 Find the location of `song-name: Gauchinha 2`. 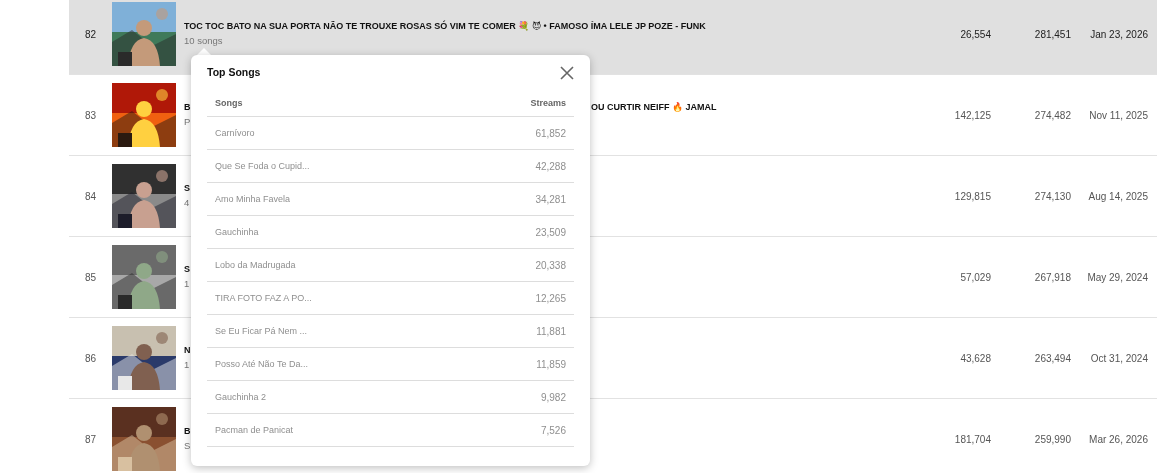

song-name: Gauchinha 2 is located at coordinates (241, 397).